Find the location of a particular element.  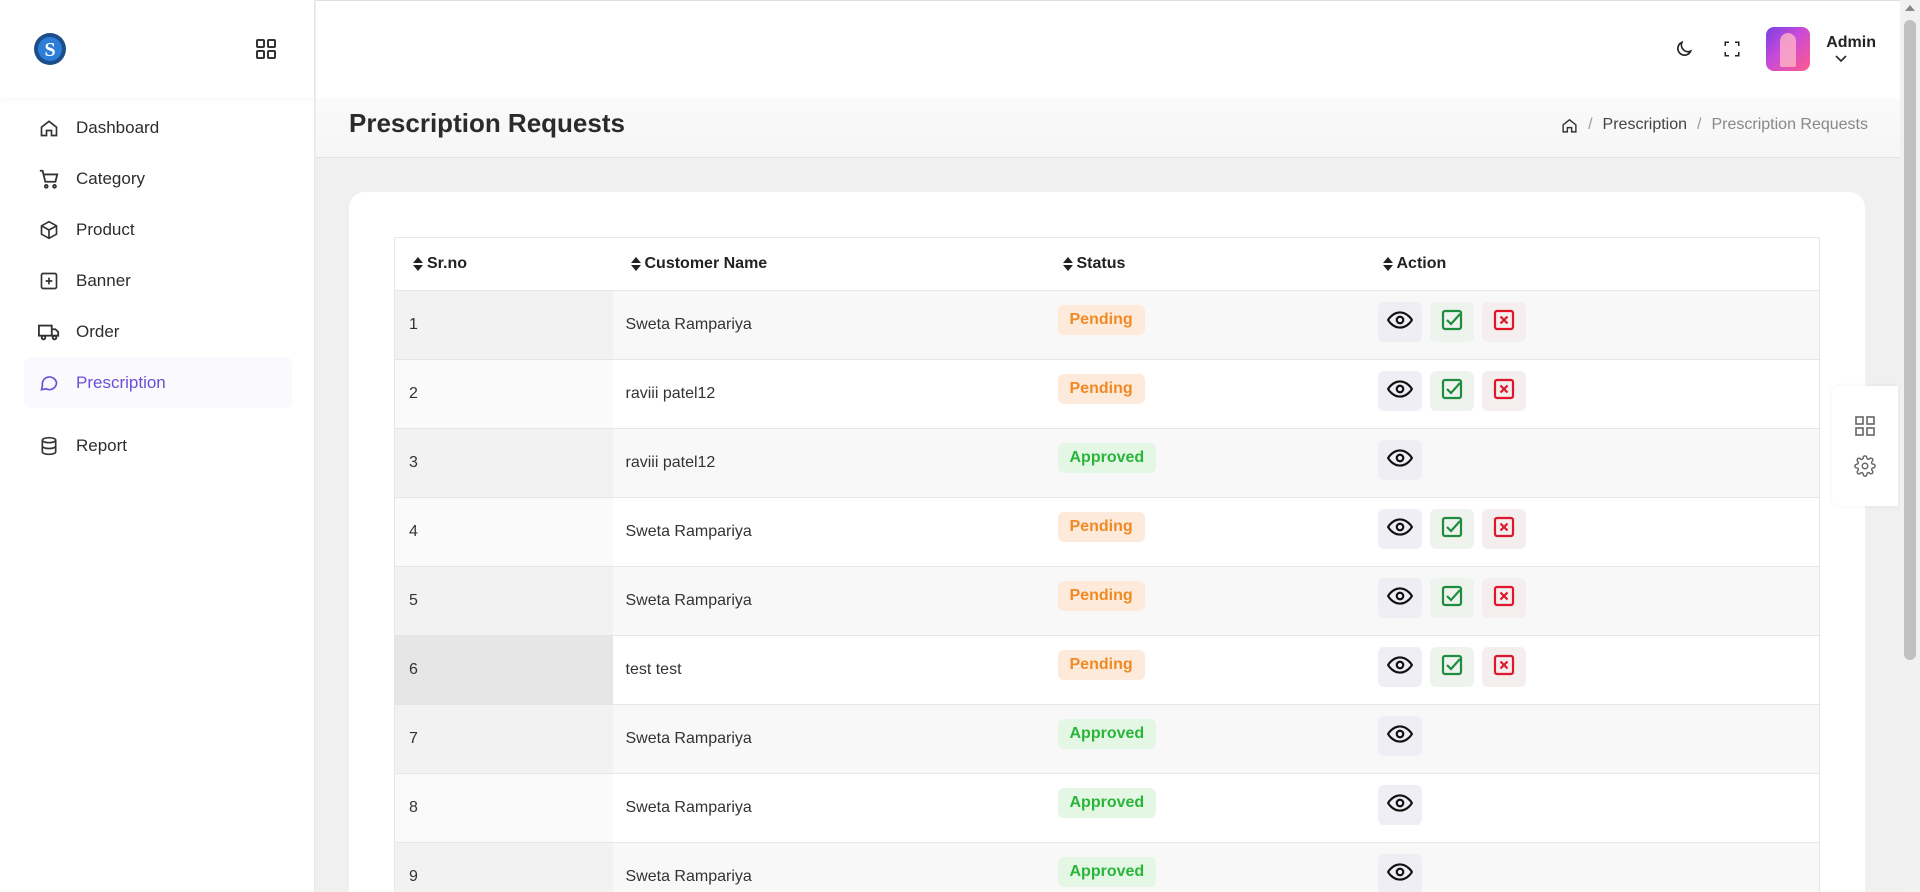

sidebar-item-order: Order is located at coordinates (158, 331).